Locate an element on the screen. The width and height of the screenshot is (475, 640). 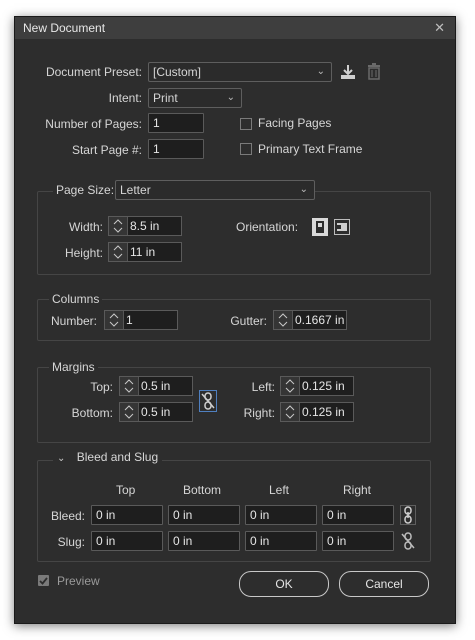
margin-right-value: 0.125 in is located at coordinates (323, 412).